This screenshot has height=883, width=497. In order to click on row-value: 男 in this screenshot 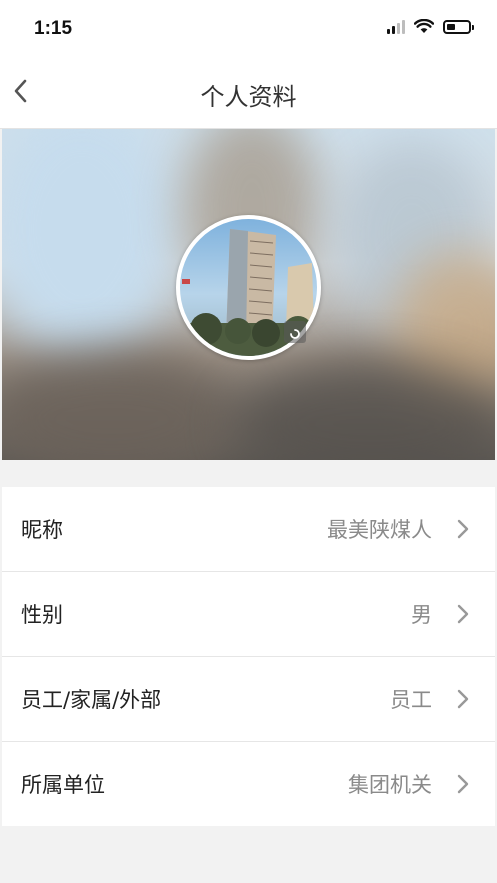, I will do `click(421, 615)`.